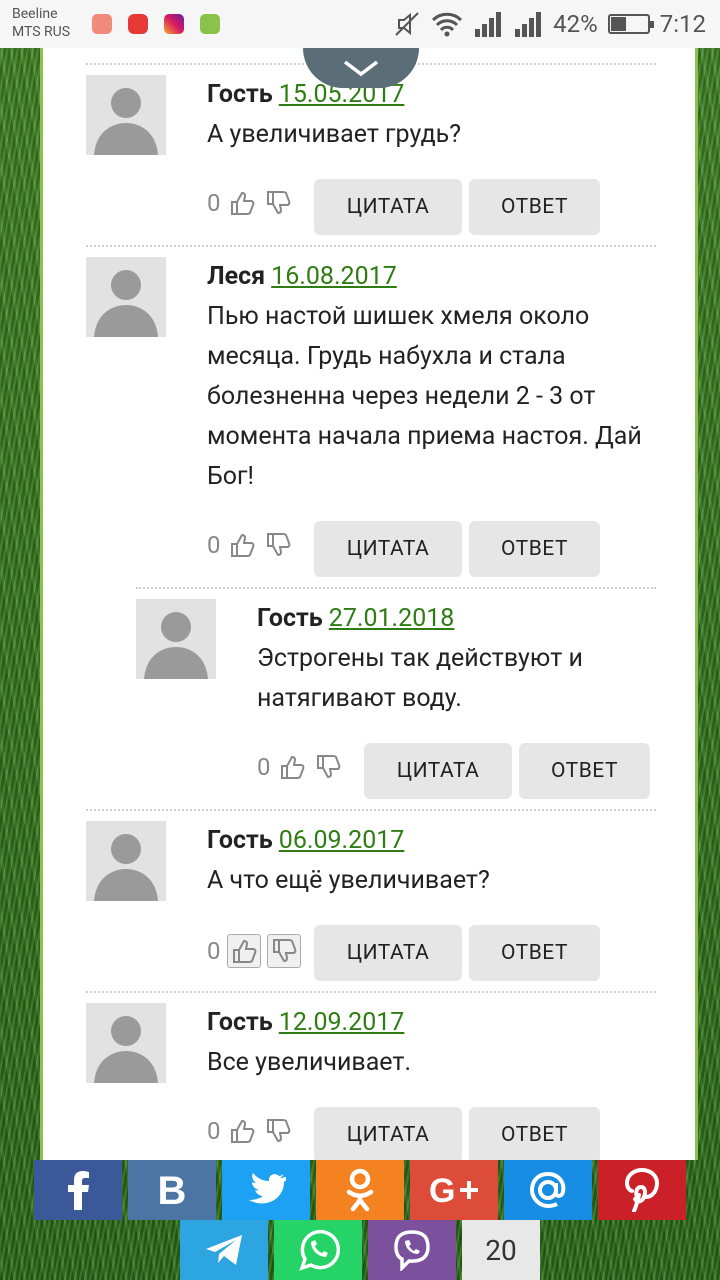 This screenshot has width=720, height=1280. I want to click on wifi-icon, so click(447, 24).